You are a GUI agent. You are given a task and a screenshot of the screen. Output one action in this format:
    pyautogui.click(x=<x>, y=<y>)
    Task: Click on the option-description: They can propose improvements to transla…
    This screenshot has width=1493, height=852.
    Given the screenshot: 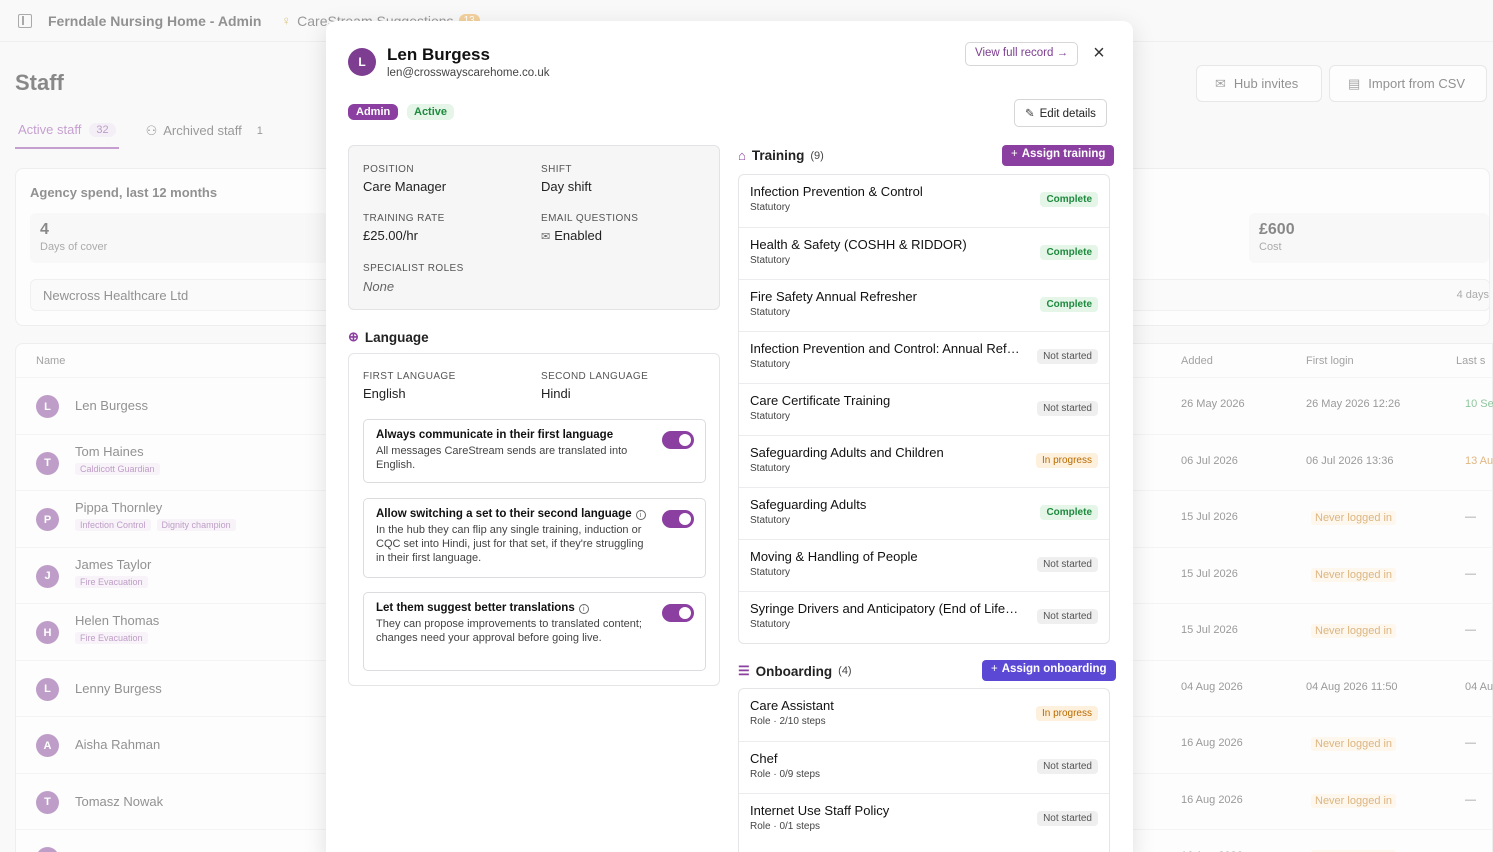 What is the action you would take?
    pyautogui.click(x=509, y=631)
    